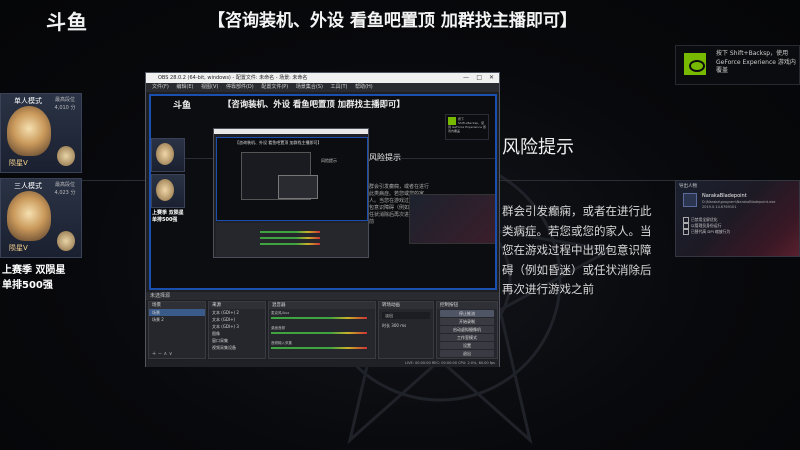 This screenshot has width=800, height=450. I want to click on stop-streaming-button: 停止推流, so click(467, 313).